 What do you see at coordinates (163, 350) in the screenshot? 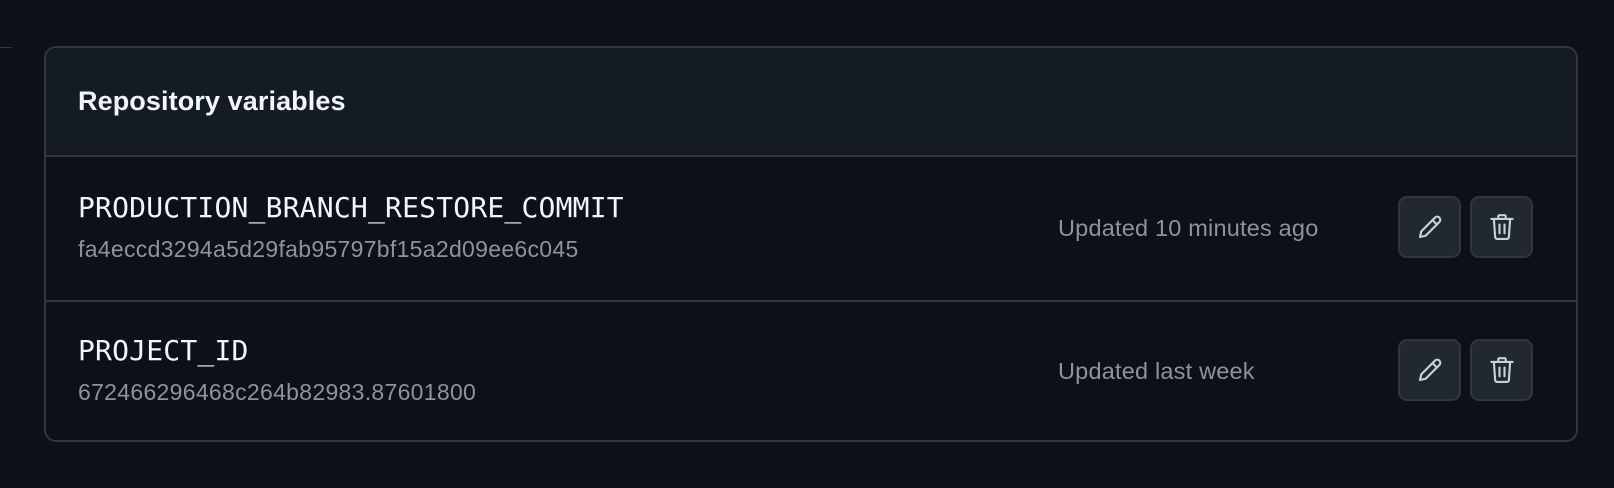
I see `variable-name: PROJECT_ID` at bounding box center [163, 350].